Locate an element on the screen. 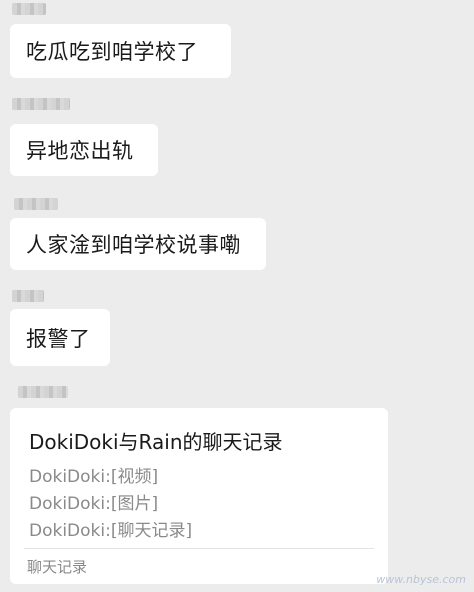  message-text: 人家淦到咱学校说事嘞 is located at coordinates (133, 245).